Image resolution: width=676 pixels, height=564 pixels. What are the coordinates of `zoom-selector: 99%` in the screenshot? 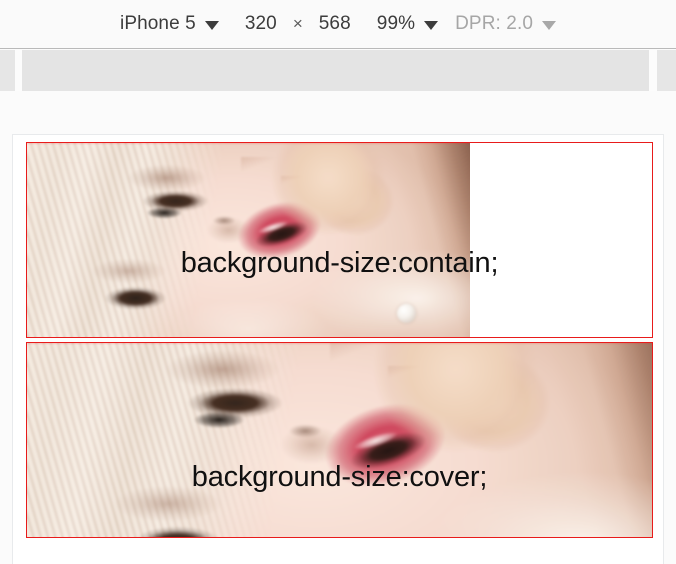 It's located at (407, 24).